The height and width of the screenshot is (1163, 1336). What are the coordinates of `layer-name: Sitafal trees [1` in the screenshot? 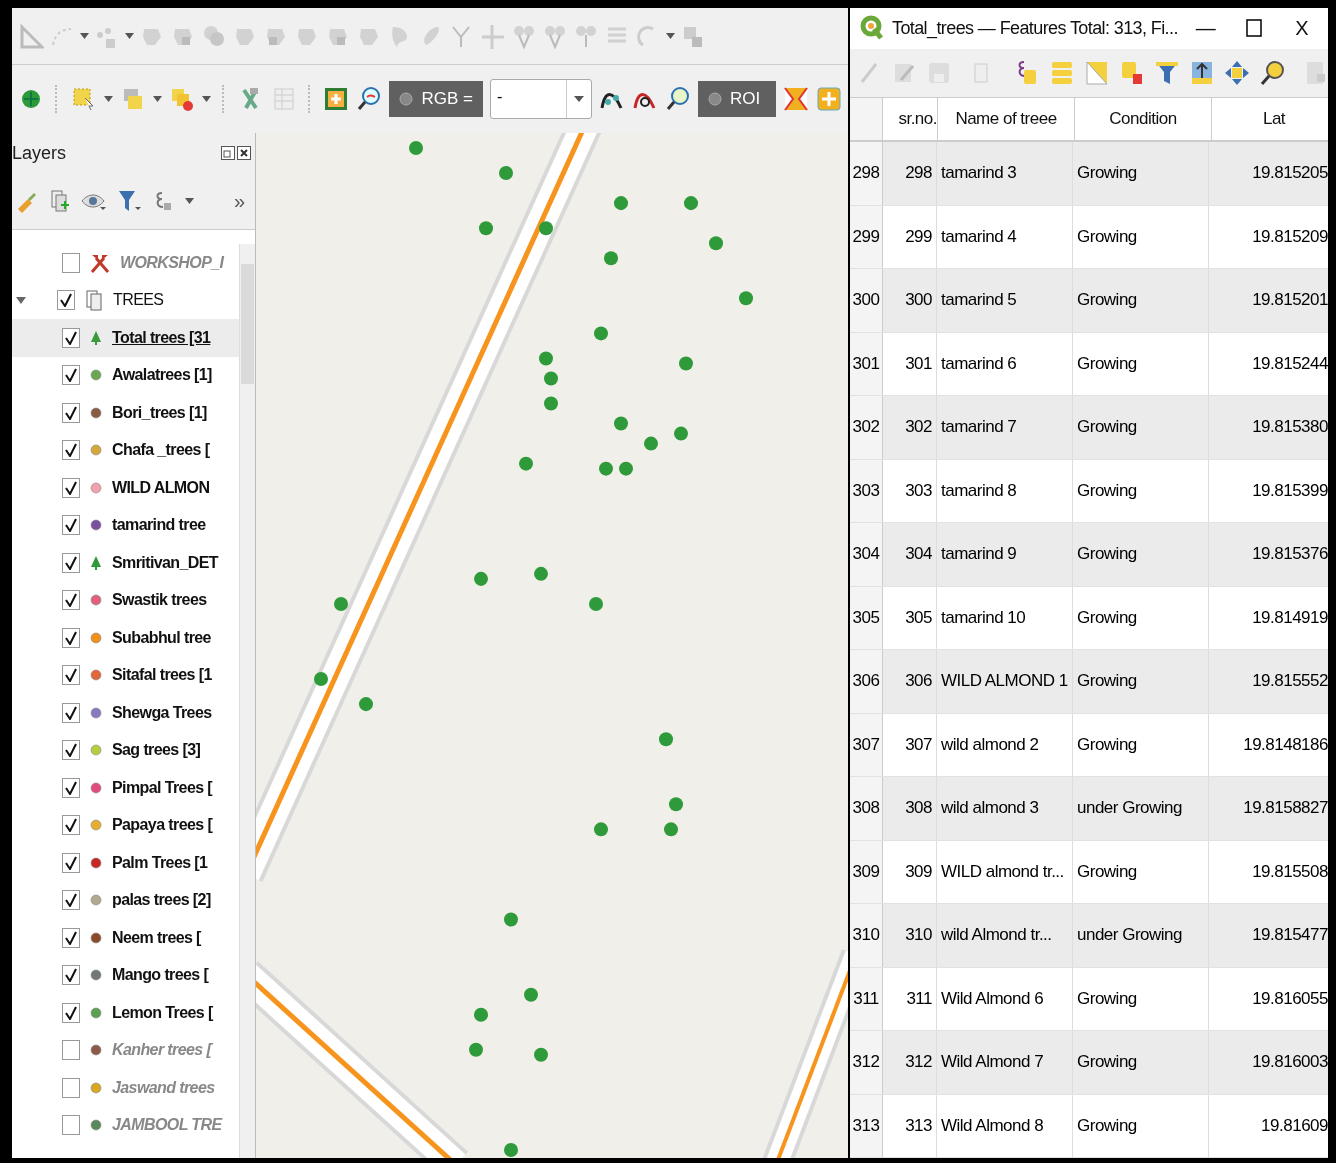 It's located at (162, 675).